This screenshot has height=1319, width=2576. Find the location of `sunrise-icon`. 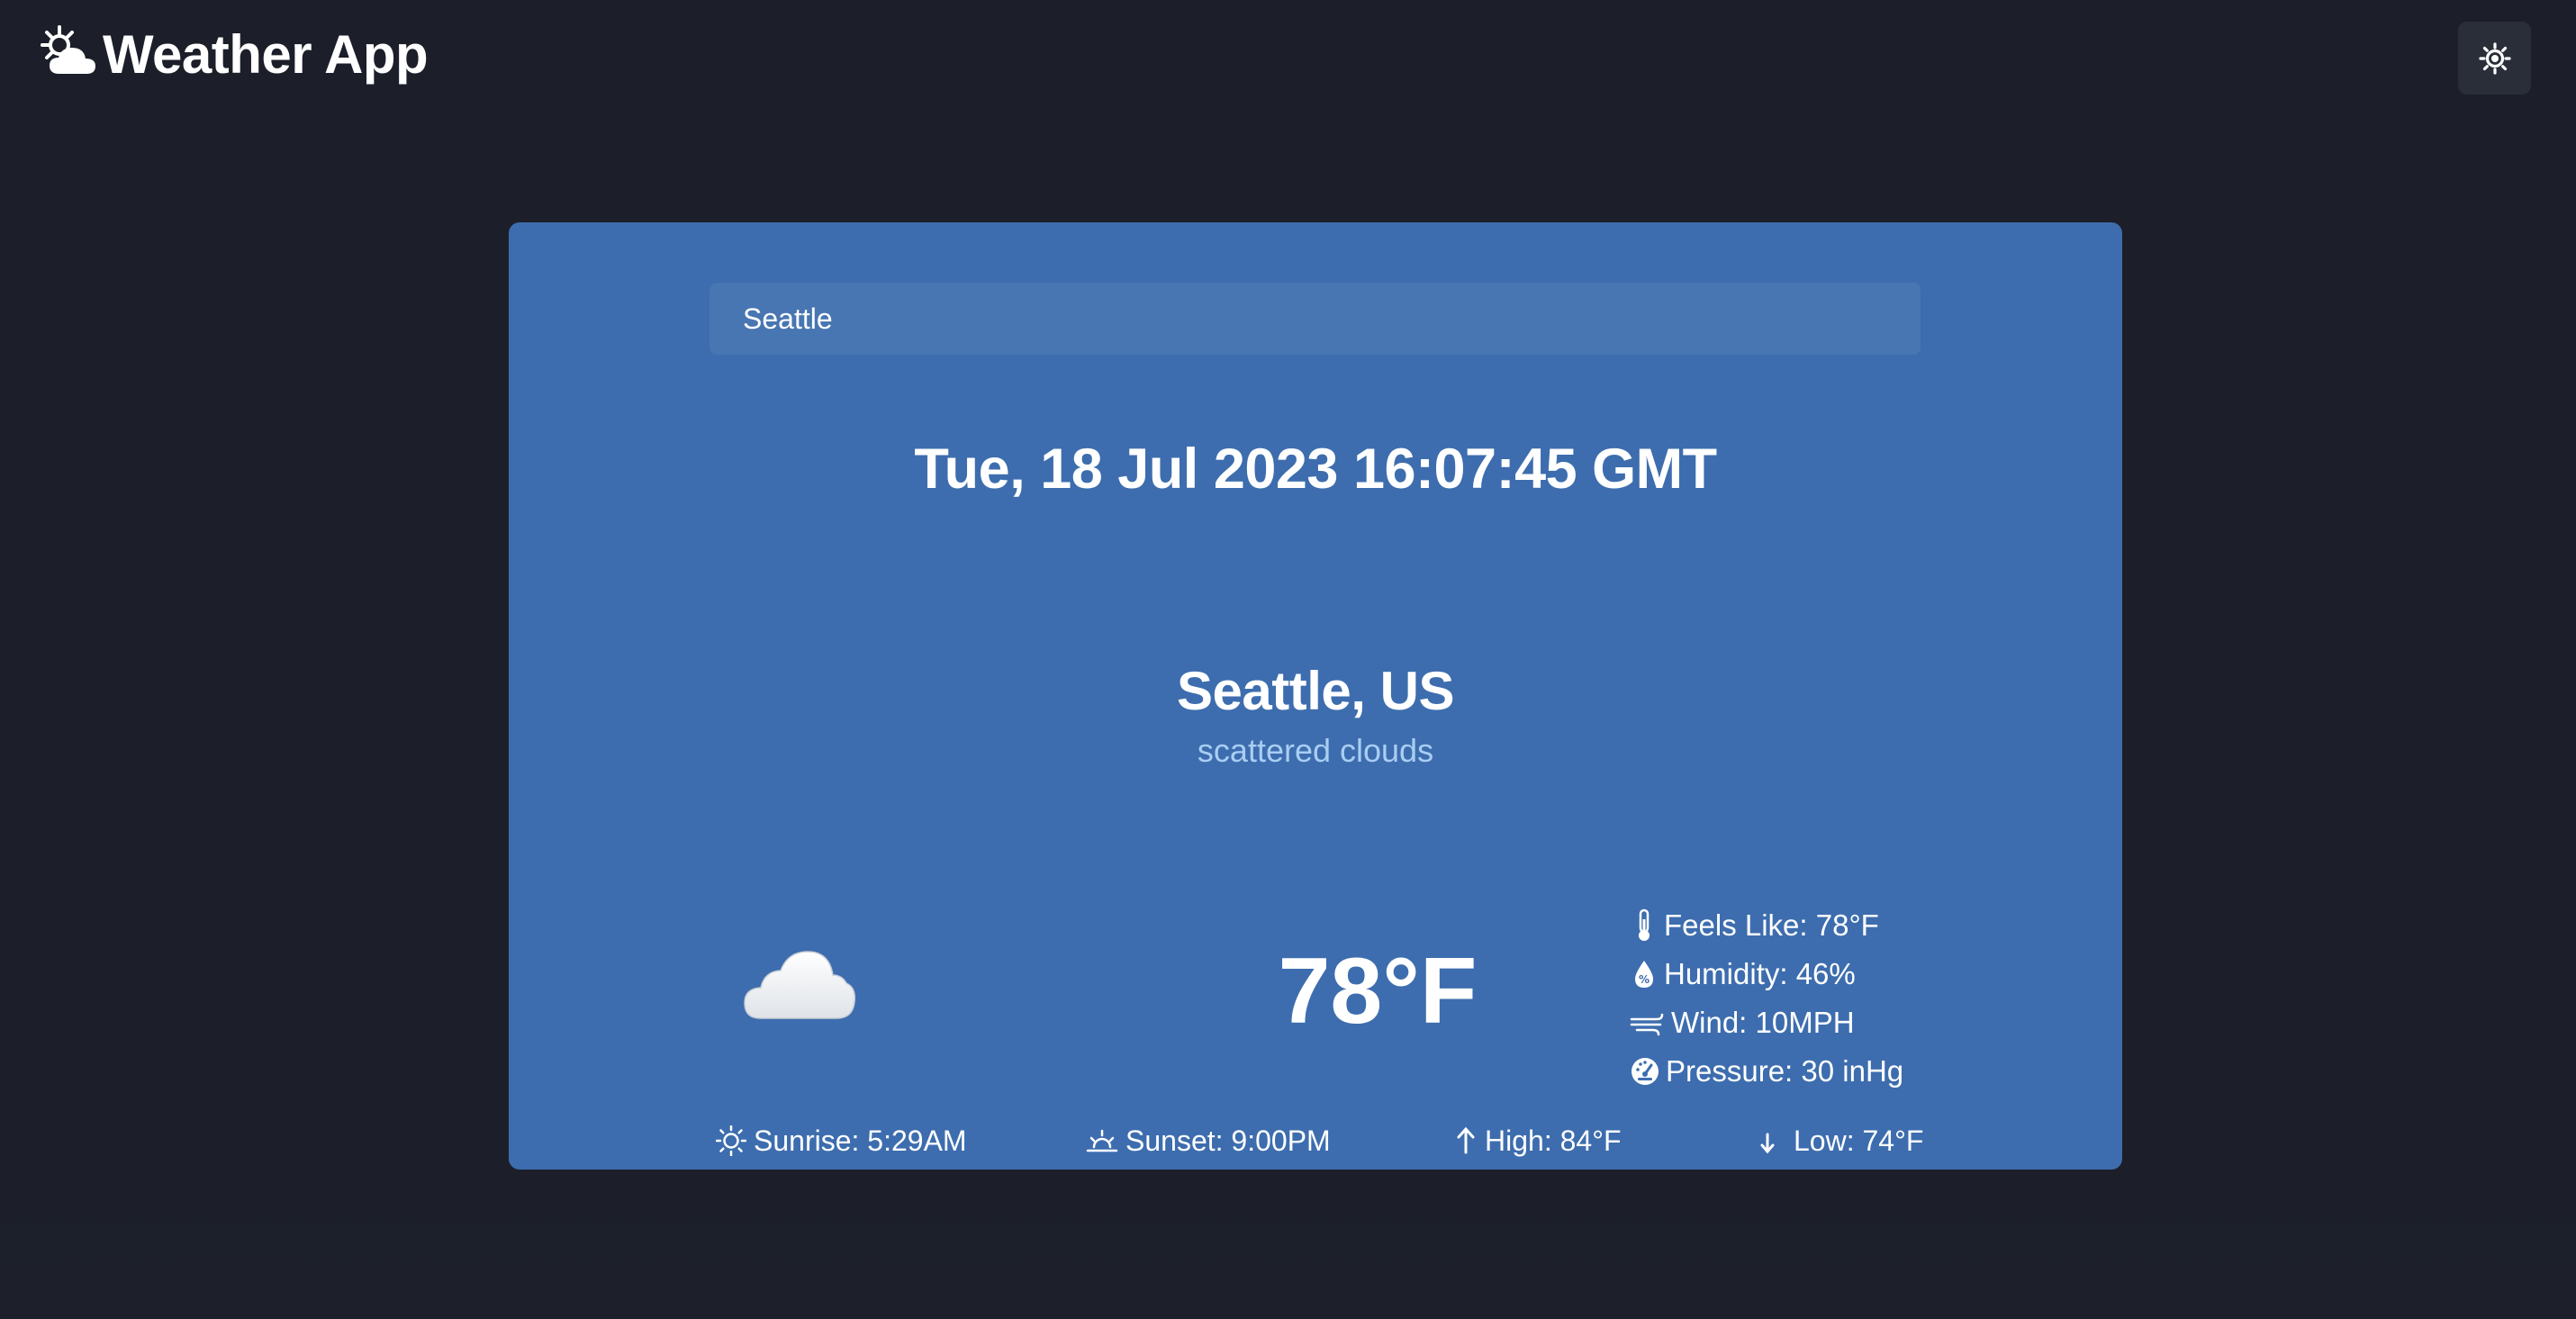

sunrise-icon is located at coordinates (731, 1140).